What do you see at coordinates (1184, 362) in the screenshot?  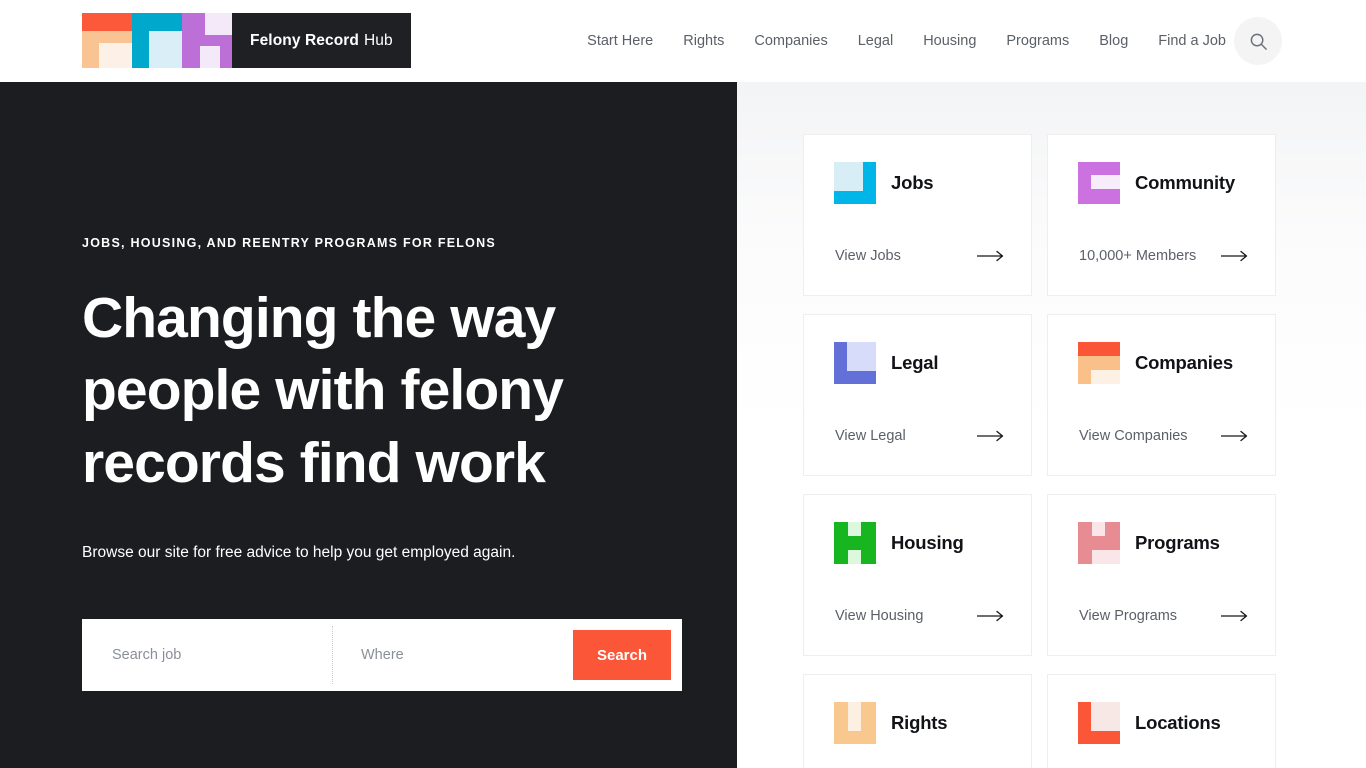 I see `card-title: Companies` at bounding box center [1184, 362].